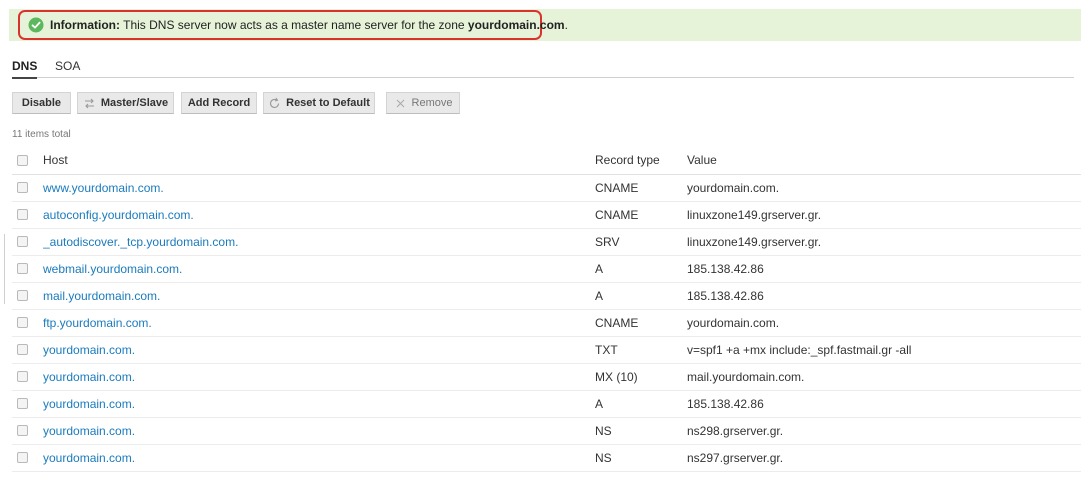  I want to click on info-label: Information:, so click(85, 25).